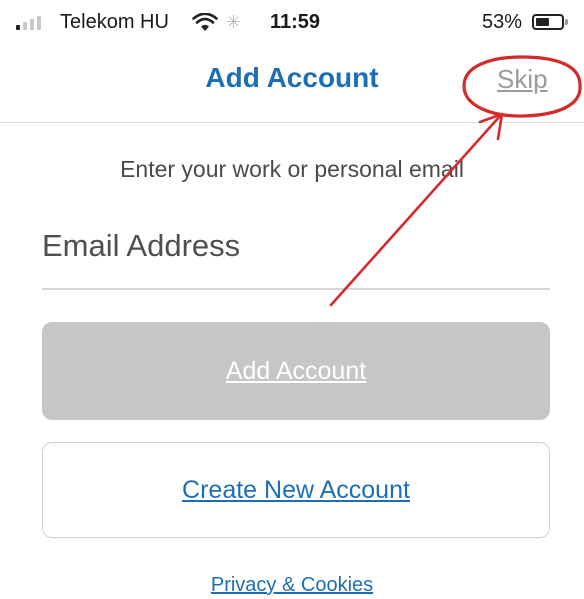 The width and height of the screenshot is (584, 599). What do you see at coordinates (292, 585) in the screenshot?
I see `privacy-cookies-link: Privacy & Cookies` at bounding box center [292, 585].